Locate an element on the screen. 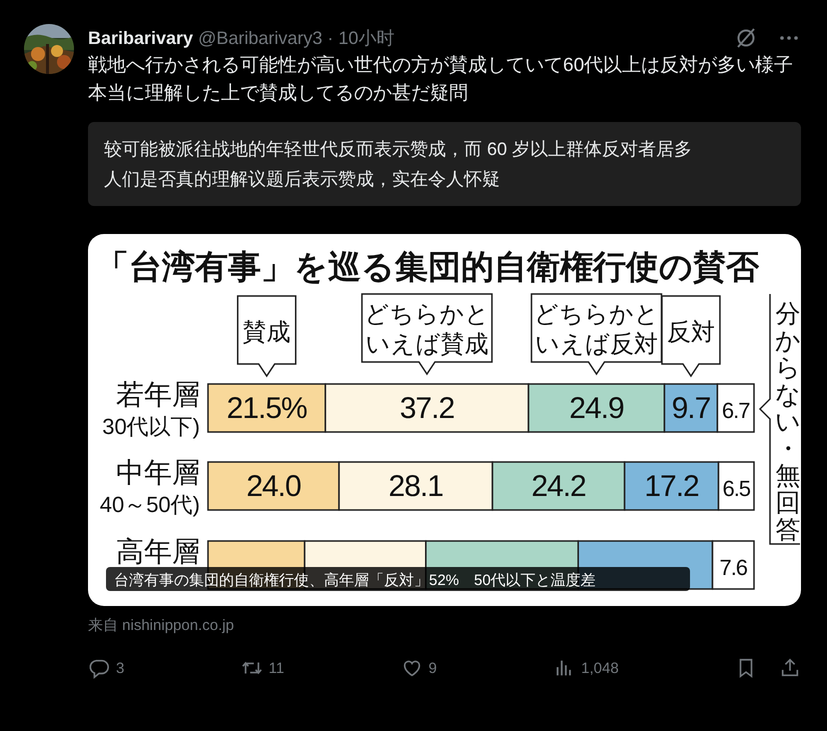 The height and width of the screenshot is (731, 827). category-callout: 反対 is located at coordinates (691, 336).